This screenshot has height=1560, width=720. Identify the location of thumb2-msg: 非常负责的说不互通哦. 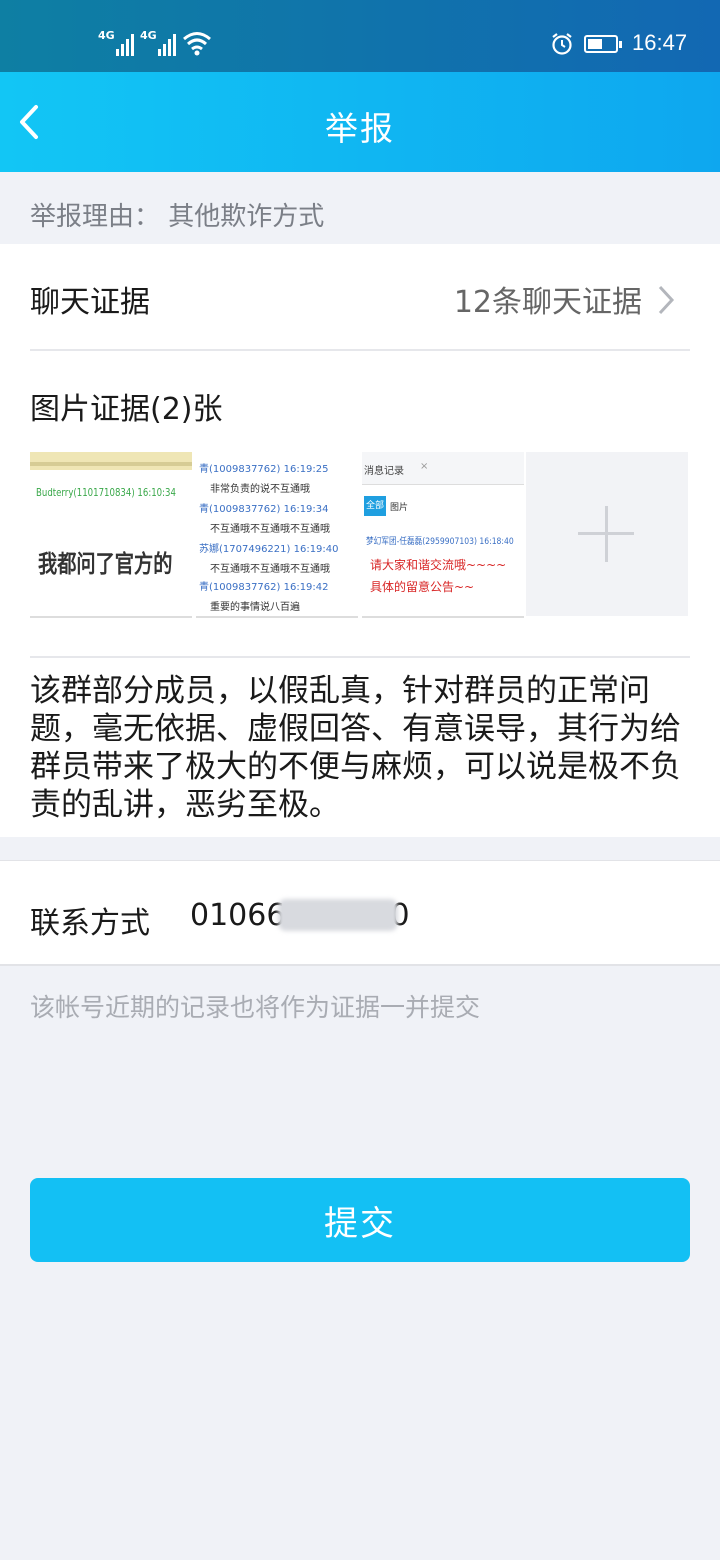
(260, 489).